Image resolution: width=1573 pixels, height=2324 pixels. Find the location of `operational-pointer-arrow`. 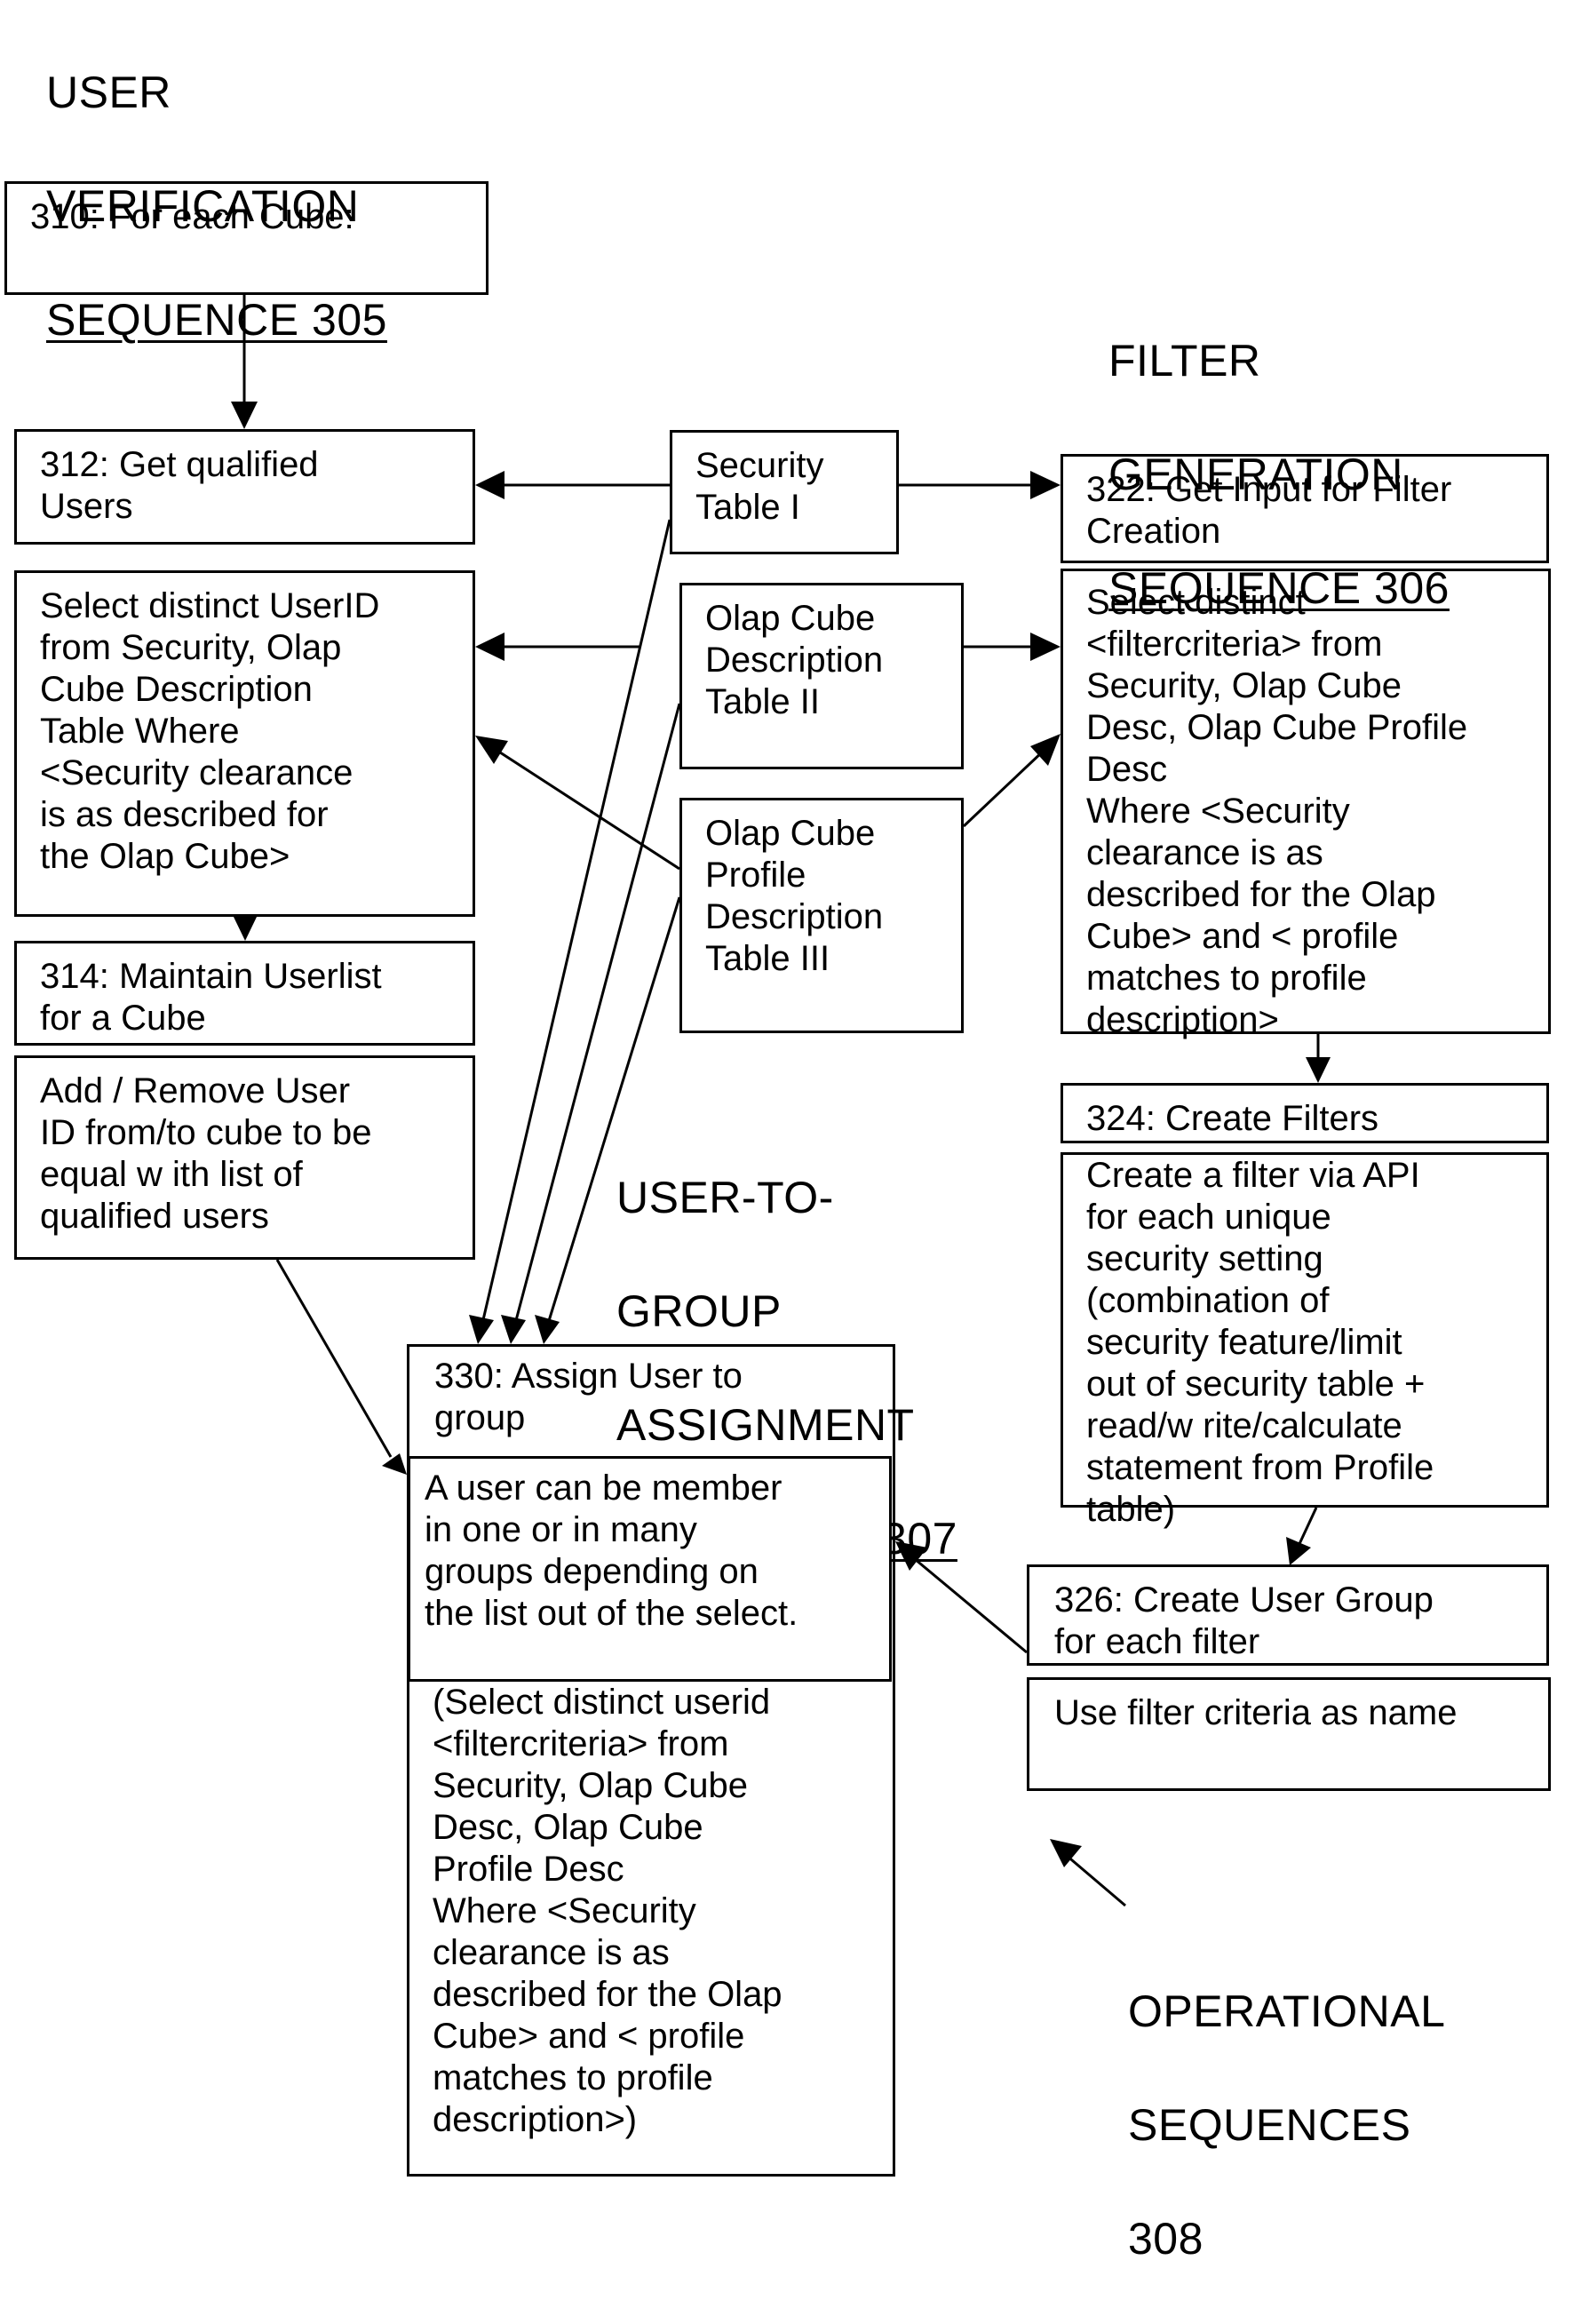

operational-pointer-arrow is located at coordinates (1088, 1873).